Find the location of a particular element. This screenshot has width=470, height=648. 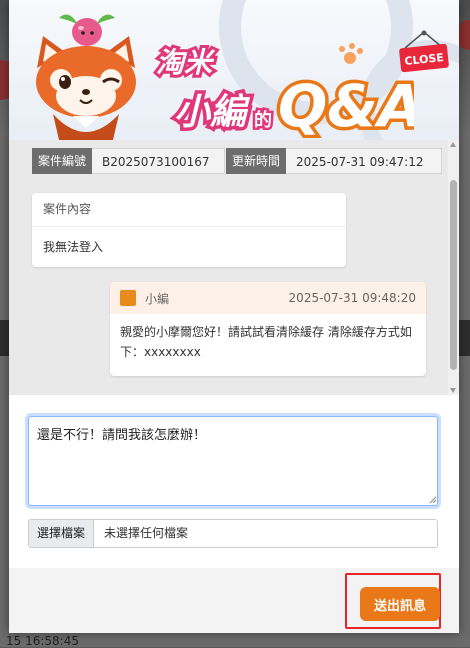

send-message-button: 送出訊息 is located at coordinates (400, 604).